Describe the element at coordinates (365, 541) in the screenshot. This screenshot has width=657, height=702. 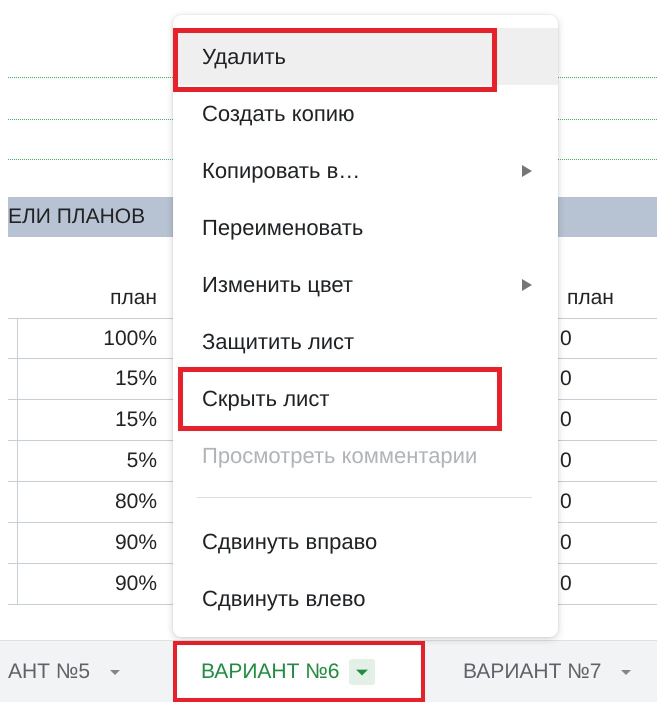
I see `menu-item: Сдвинуть вправо` at that location.